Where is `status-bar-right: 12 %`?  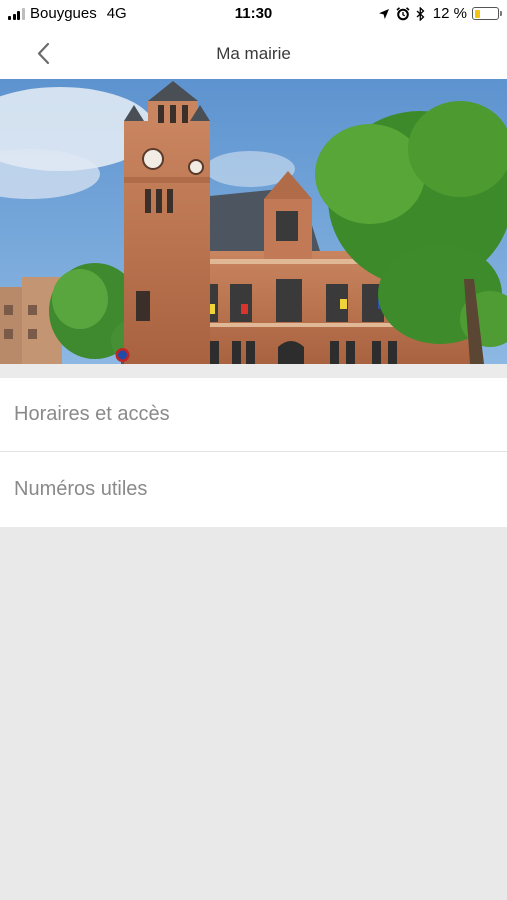
status-bar-right: 12 % is located at coordinates (437, 13).